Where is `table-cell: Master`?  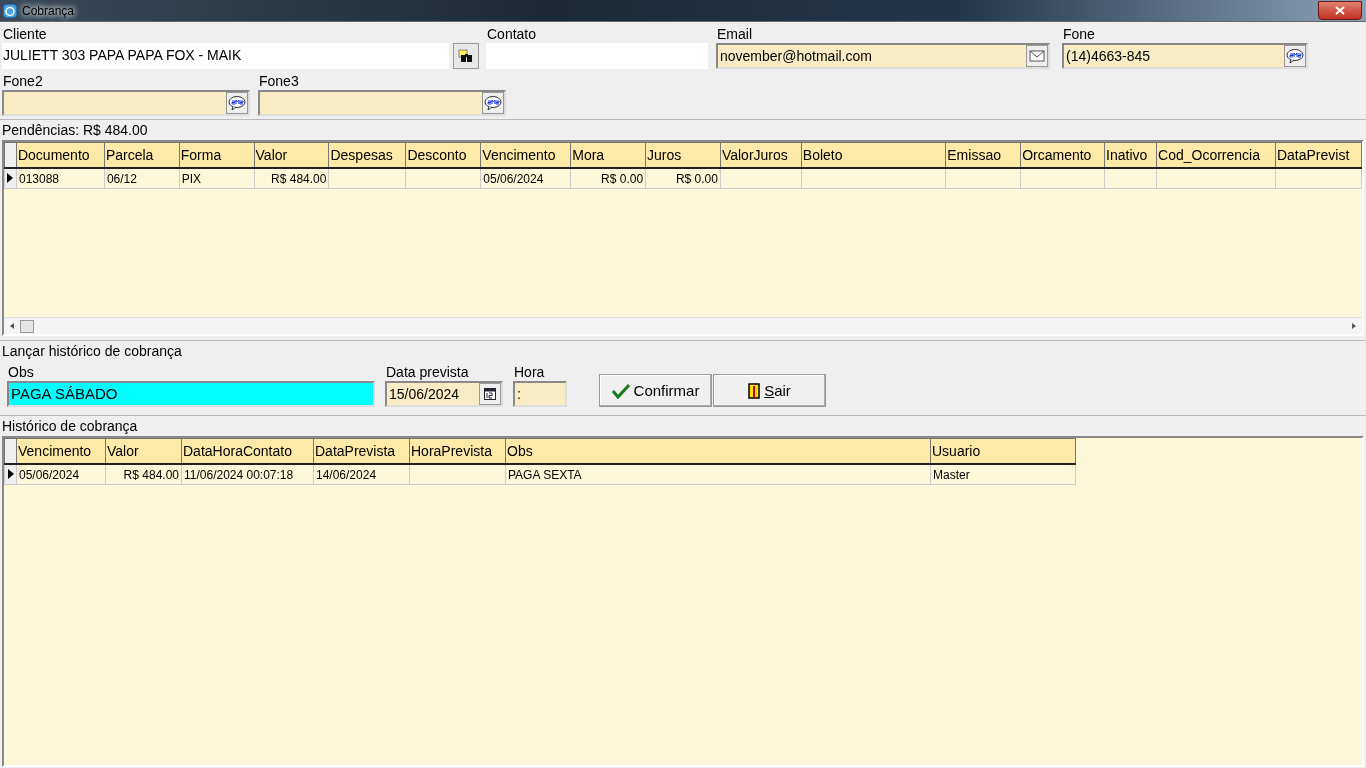 table-cell: Master is located at coordinates (951, 474).